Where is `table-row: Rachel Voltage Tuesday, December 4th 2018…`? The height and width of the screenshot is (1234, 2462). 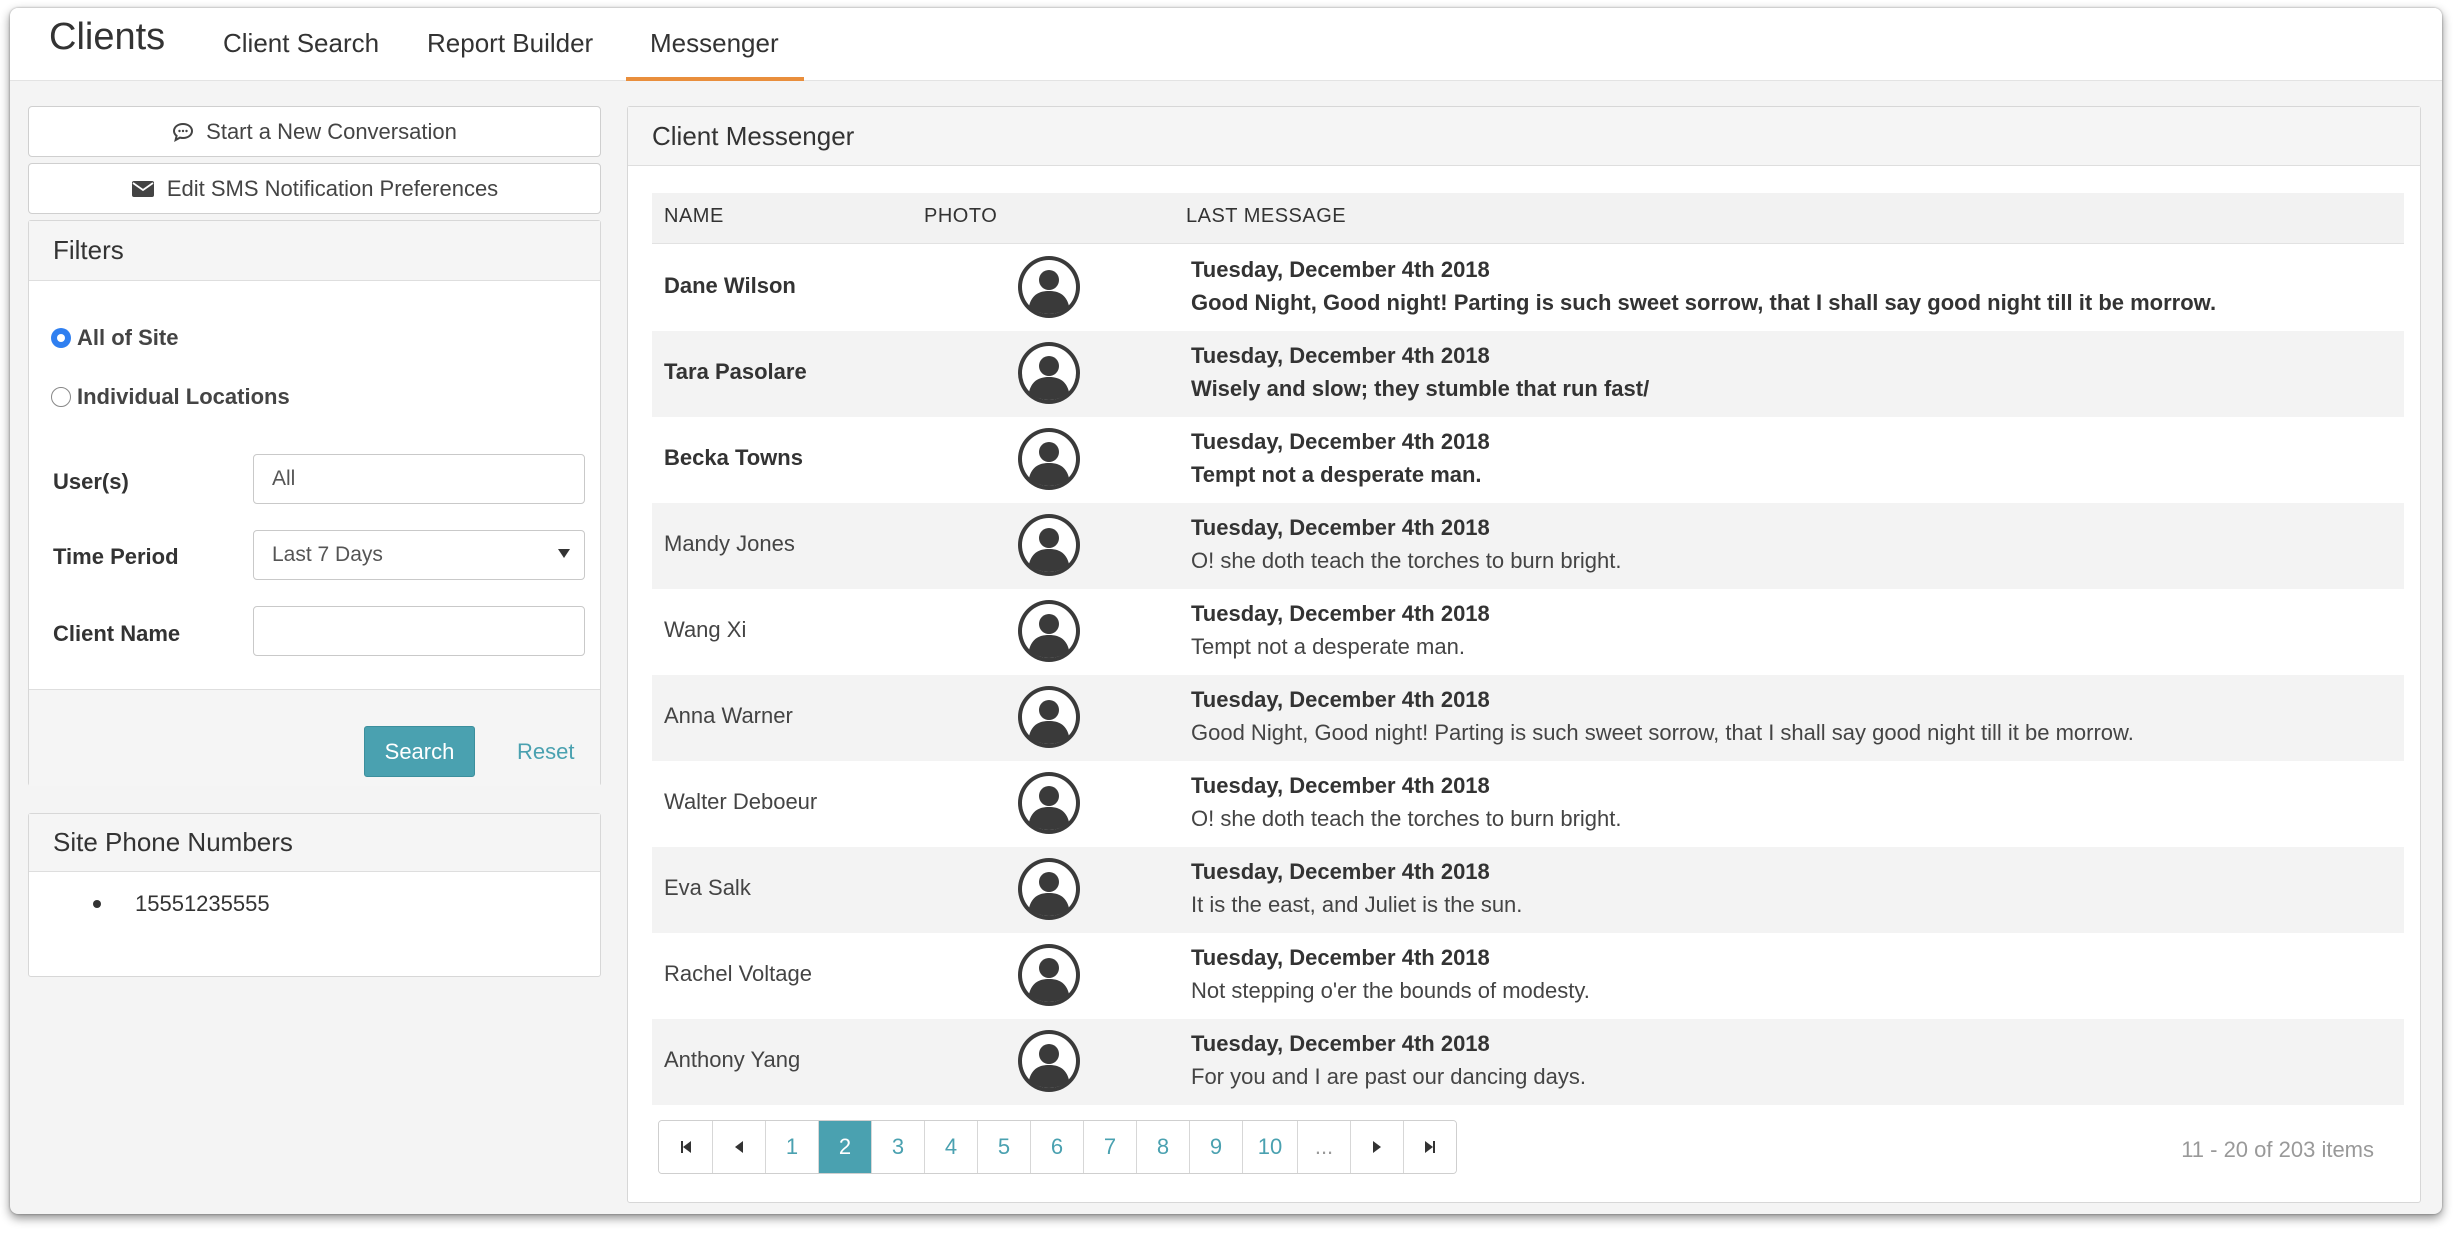
table-row: Rachel Voltage Tuesday, December 4th 2018… is located at coordinates (1528, 976).